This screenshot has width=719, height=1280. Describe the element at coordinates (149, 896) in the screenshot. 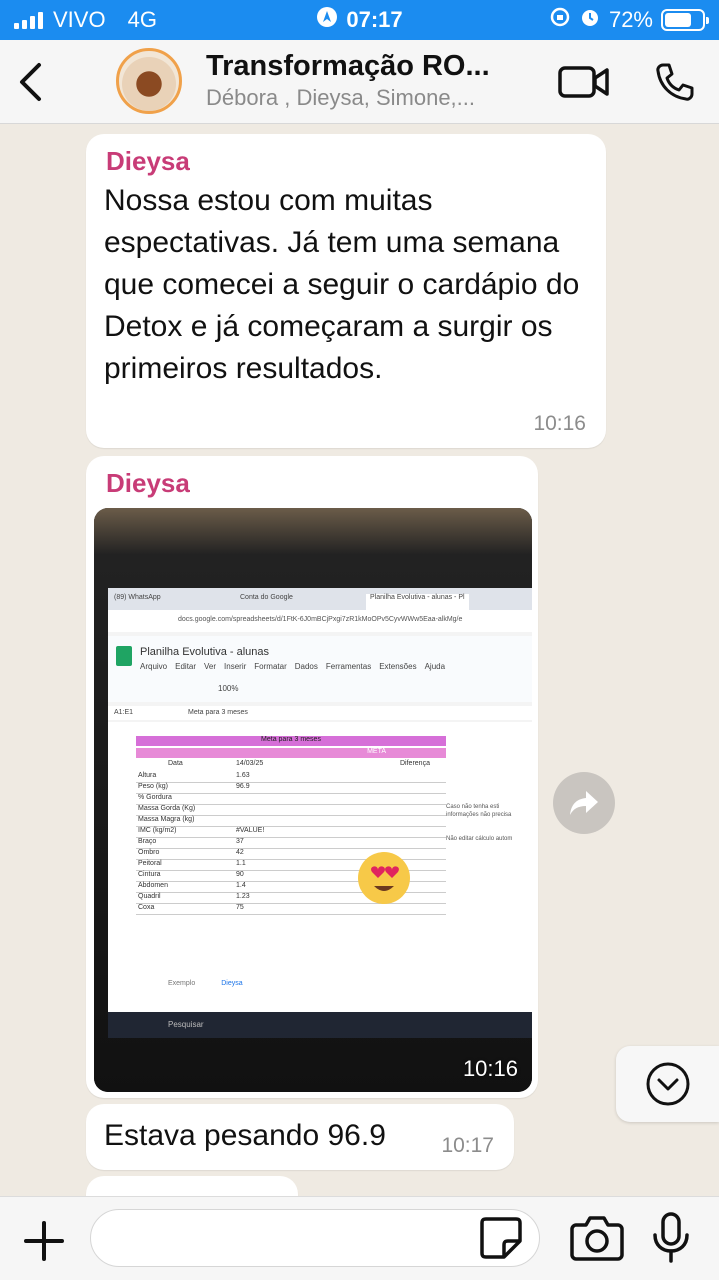

I see `sheet-row-label: Quadril` at that location.